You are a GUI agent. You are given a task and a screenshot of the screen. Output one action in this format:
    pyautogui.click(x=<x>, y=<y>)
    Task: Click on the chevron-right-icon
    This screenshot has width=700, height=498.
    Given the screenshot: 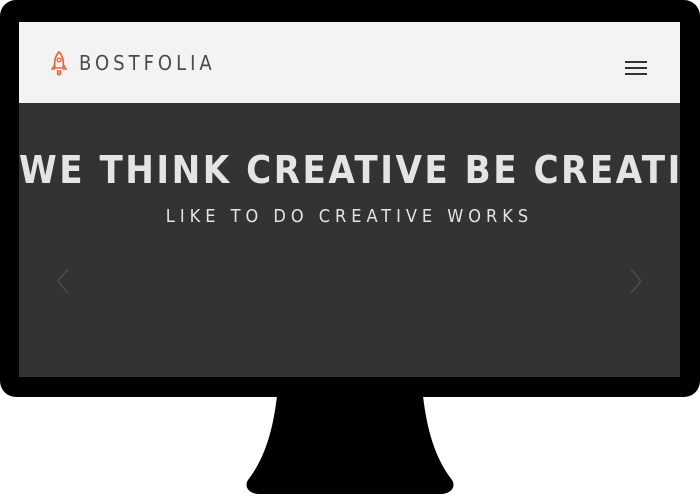 What is the action you would take?
    pyautogui.click(x=636, y=281)
    